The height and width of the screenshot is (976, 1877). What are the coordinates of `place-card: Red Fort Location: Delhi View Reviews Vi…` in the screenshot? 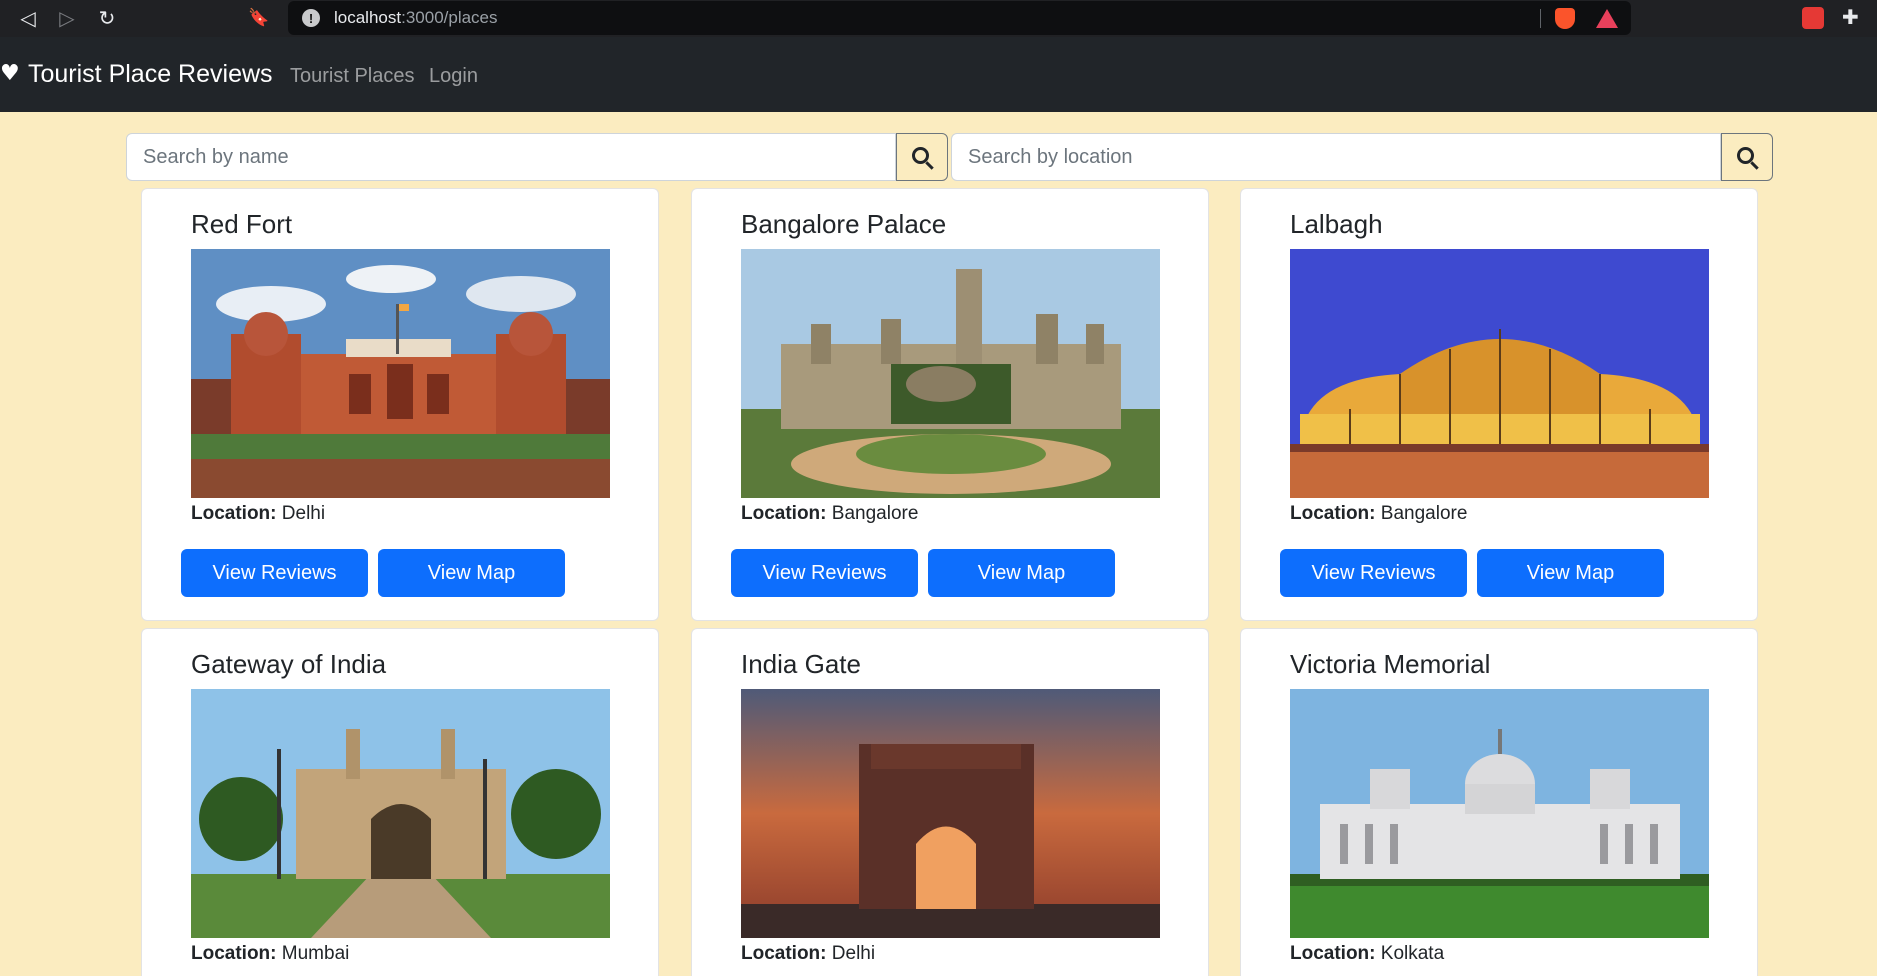 It's located at (400, 404).